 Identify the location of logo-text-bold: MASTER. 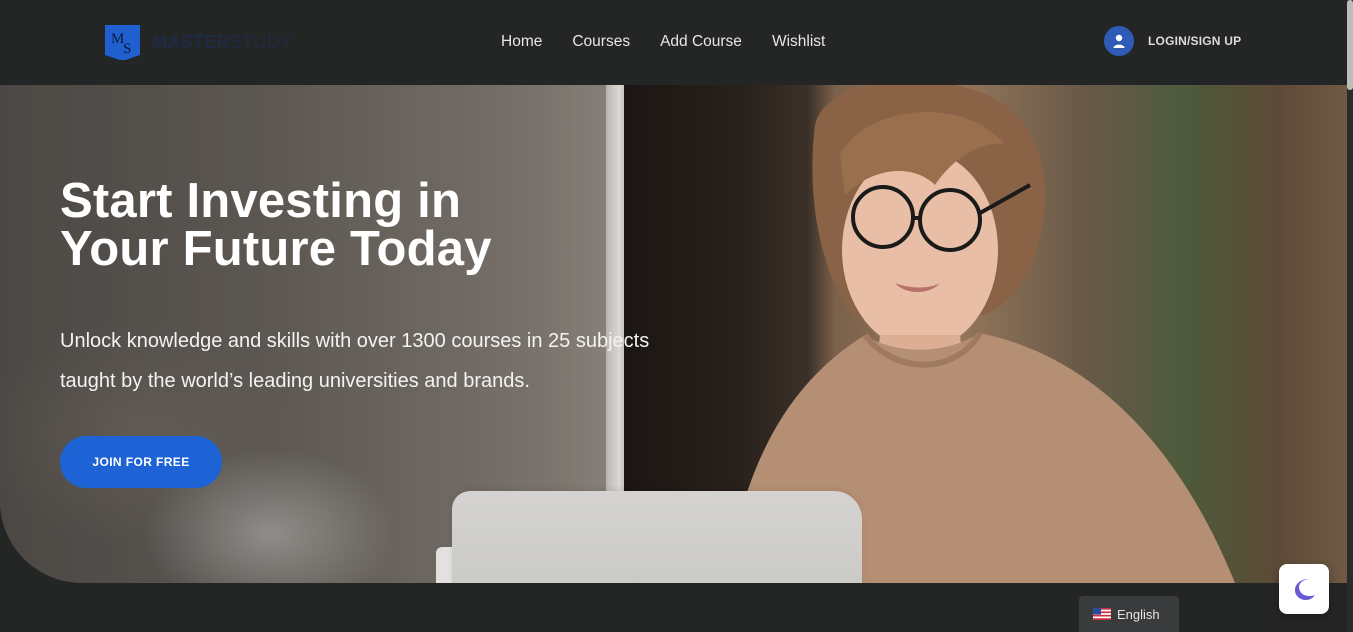
(191, 41).